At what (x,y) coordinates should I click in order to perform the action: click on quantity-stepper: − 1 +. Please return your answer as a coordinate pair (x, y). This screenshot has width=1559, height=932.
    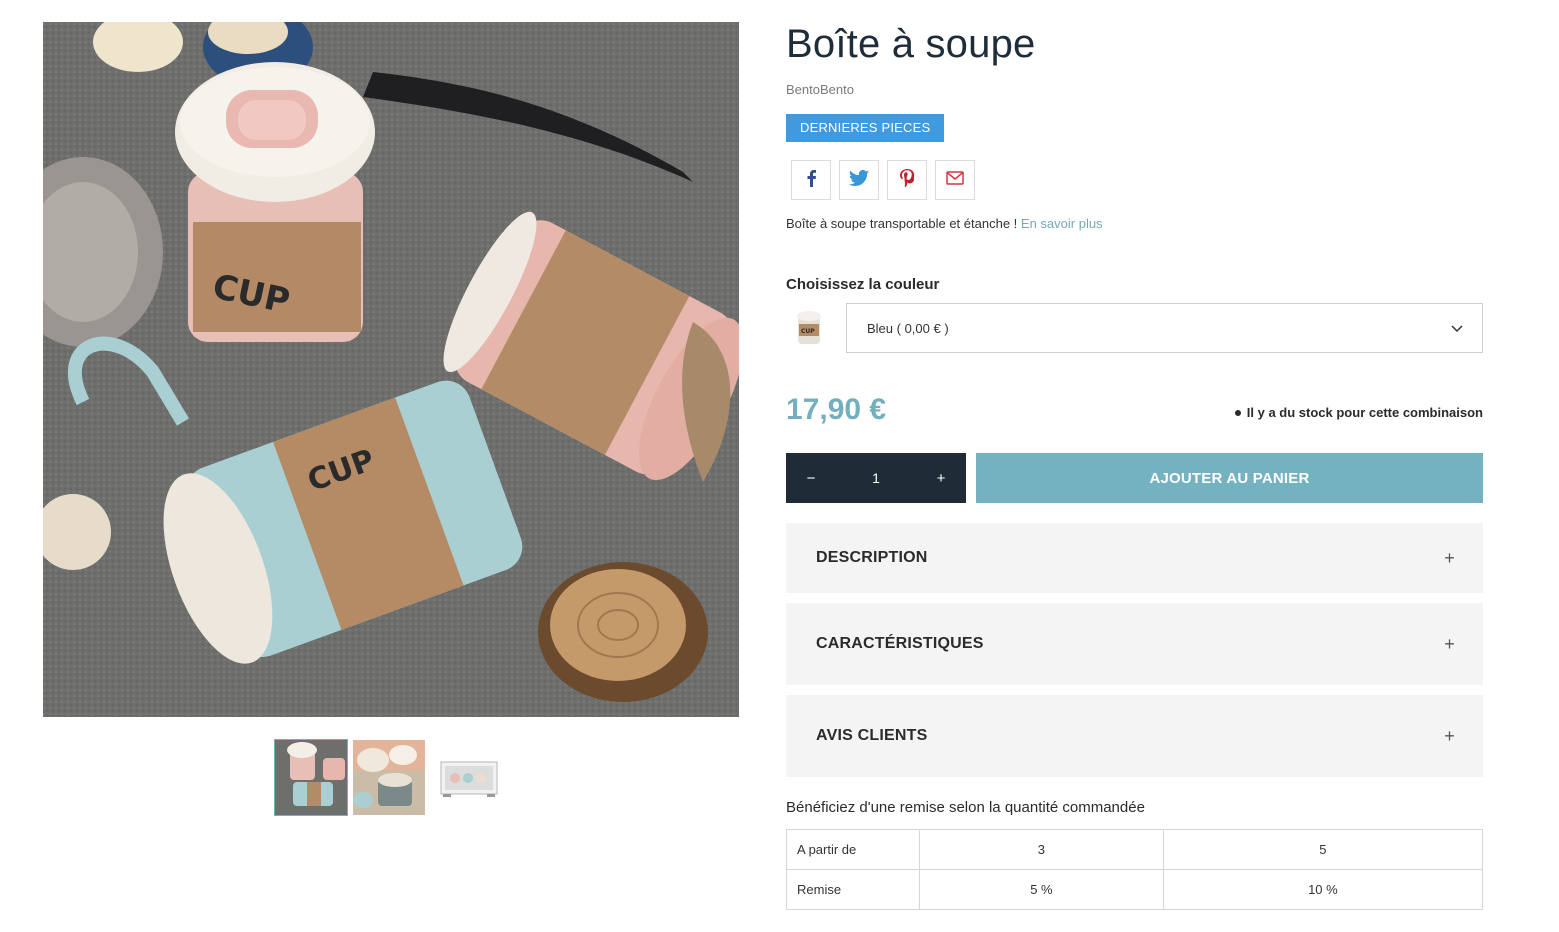
    Looking at the image, I should click on (876, 478).